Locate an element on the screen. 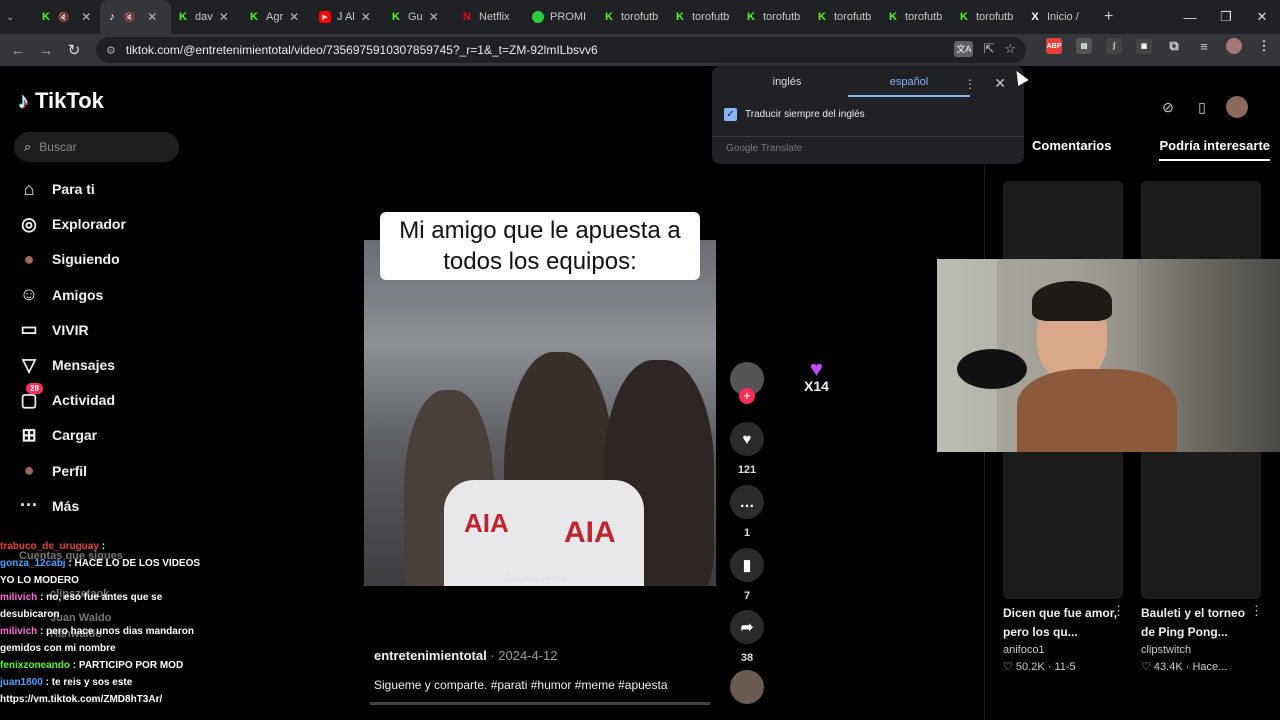 The height and width of the screenshot is (720, 1280). stream-overlay-badge: ♥ X14 is located at coordinates (816, 375).